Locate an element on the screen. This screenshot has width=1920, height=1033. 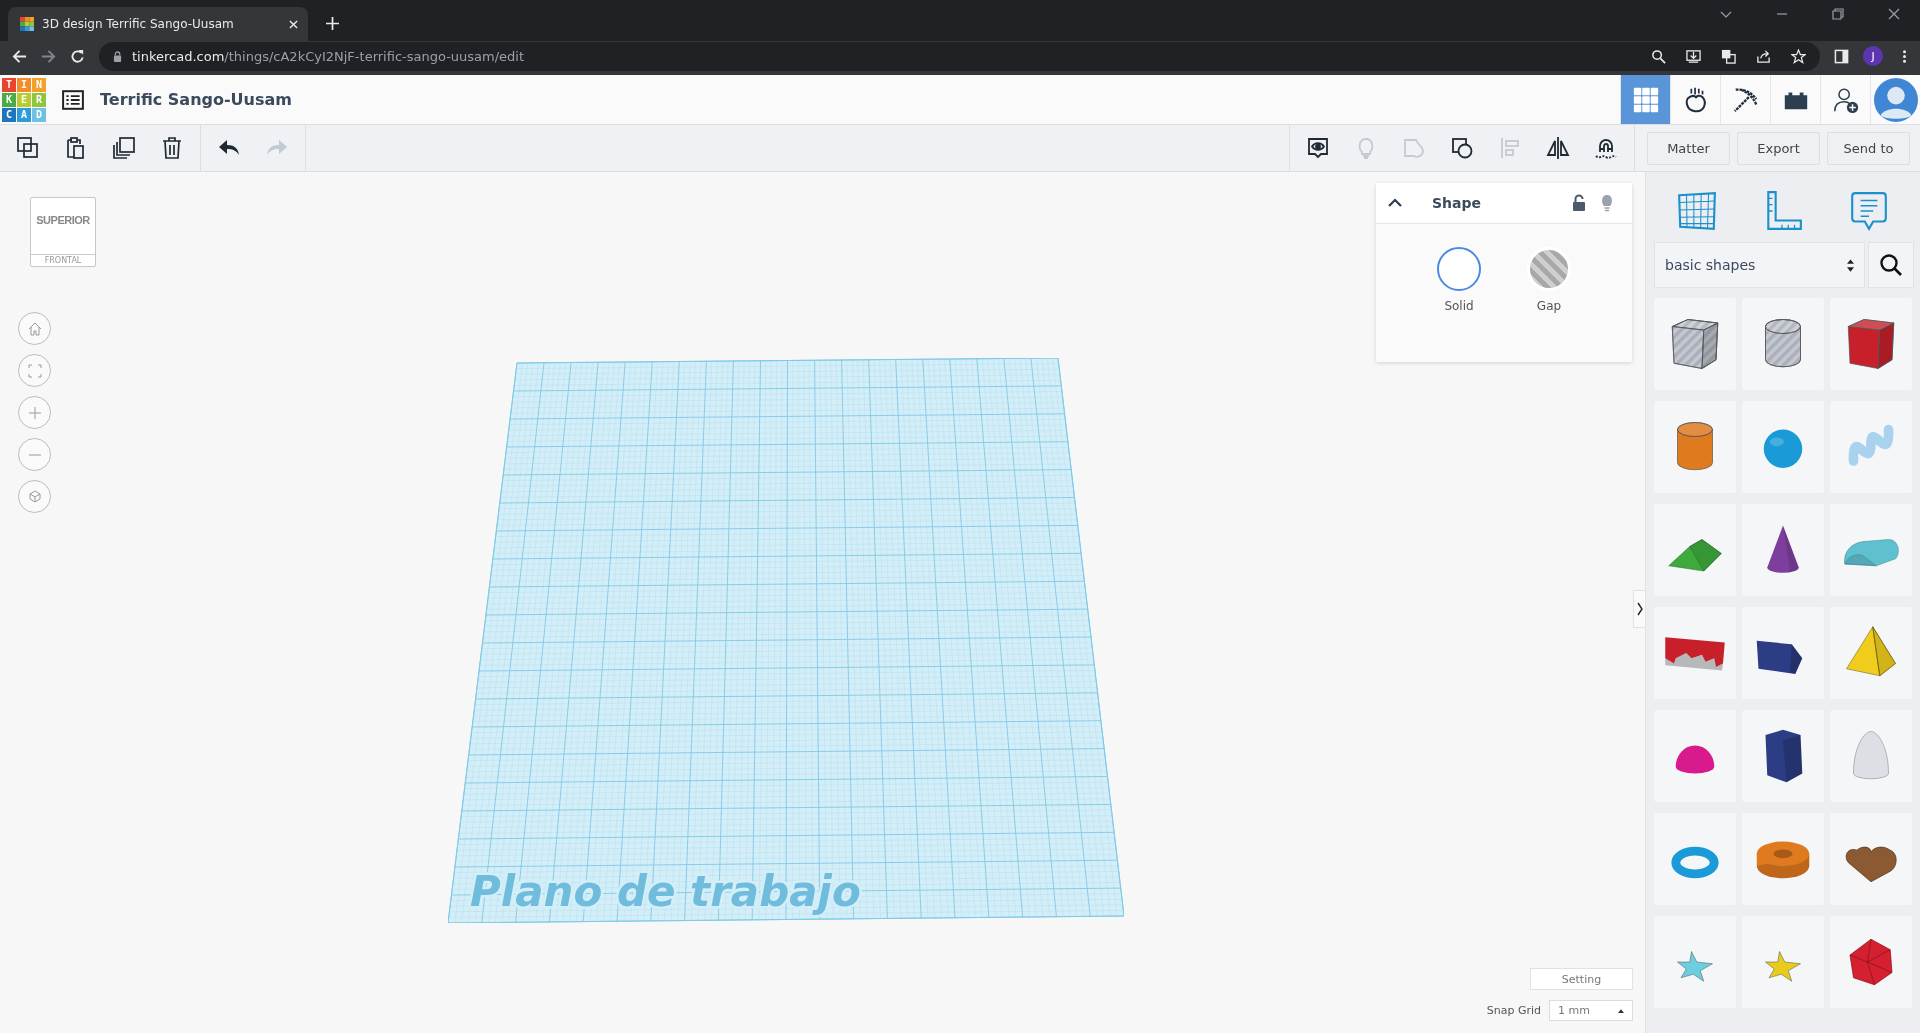
snap-grid-label: Snap Grid is located at coordinates (1513, 1010).